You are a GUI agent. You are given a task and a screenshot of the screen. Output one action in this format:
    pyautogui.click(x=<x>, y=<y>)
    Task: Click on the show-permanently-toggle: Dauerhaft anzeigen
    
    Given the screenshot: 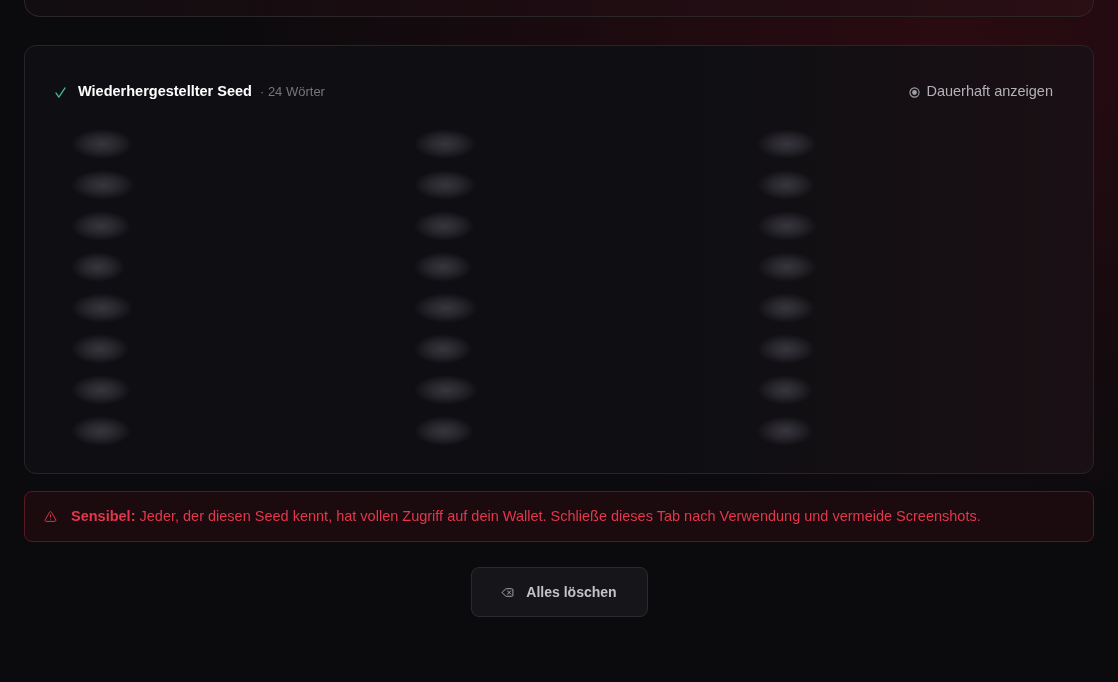 What is the action you would take?
    pyautogui.click(x=981, y=92)
    